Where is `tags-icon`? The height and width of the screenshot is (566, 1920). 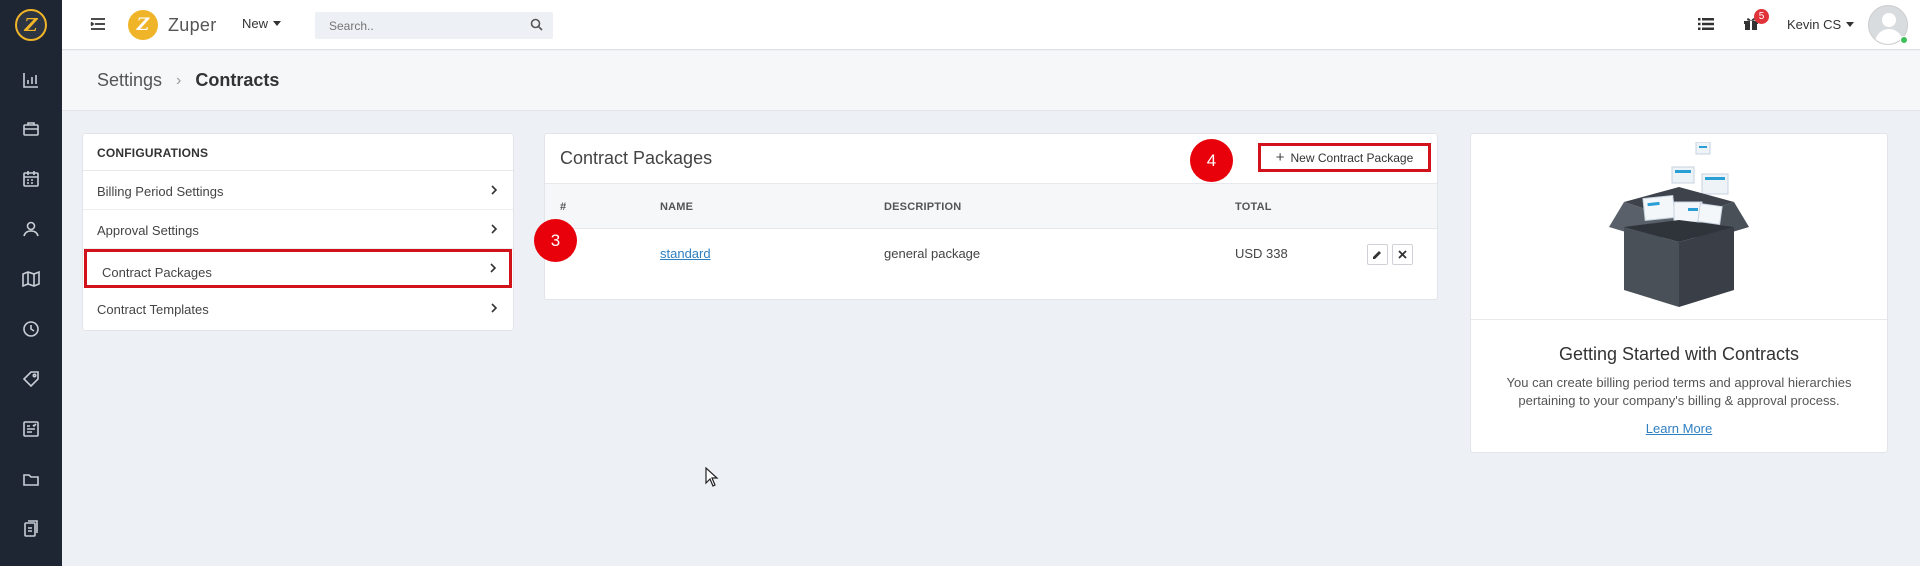 tags-icon is located at coordinates (31, 379).